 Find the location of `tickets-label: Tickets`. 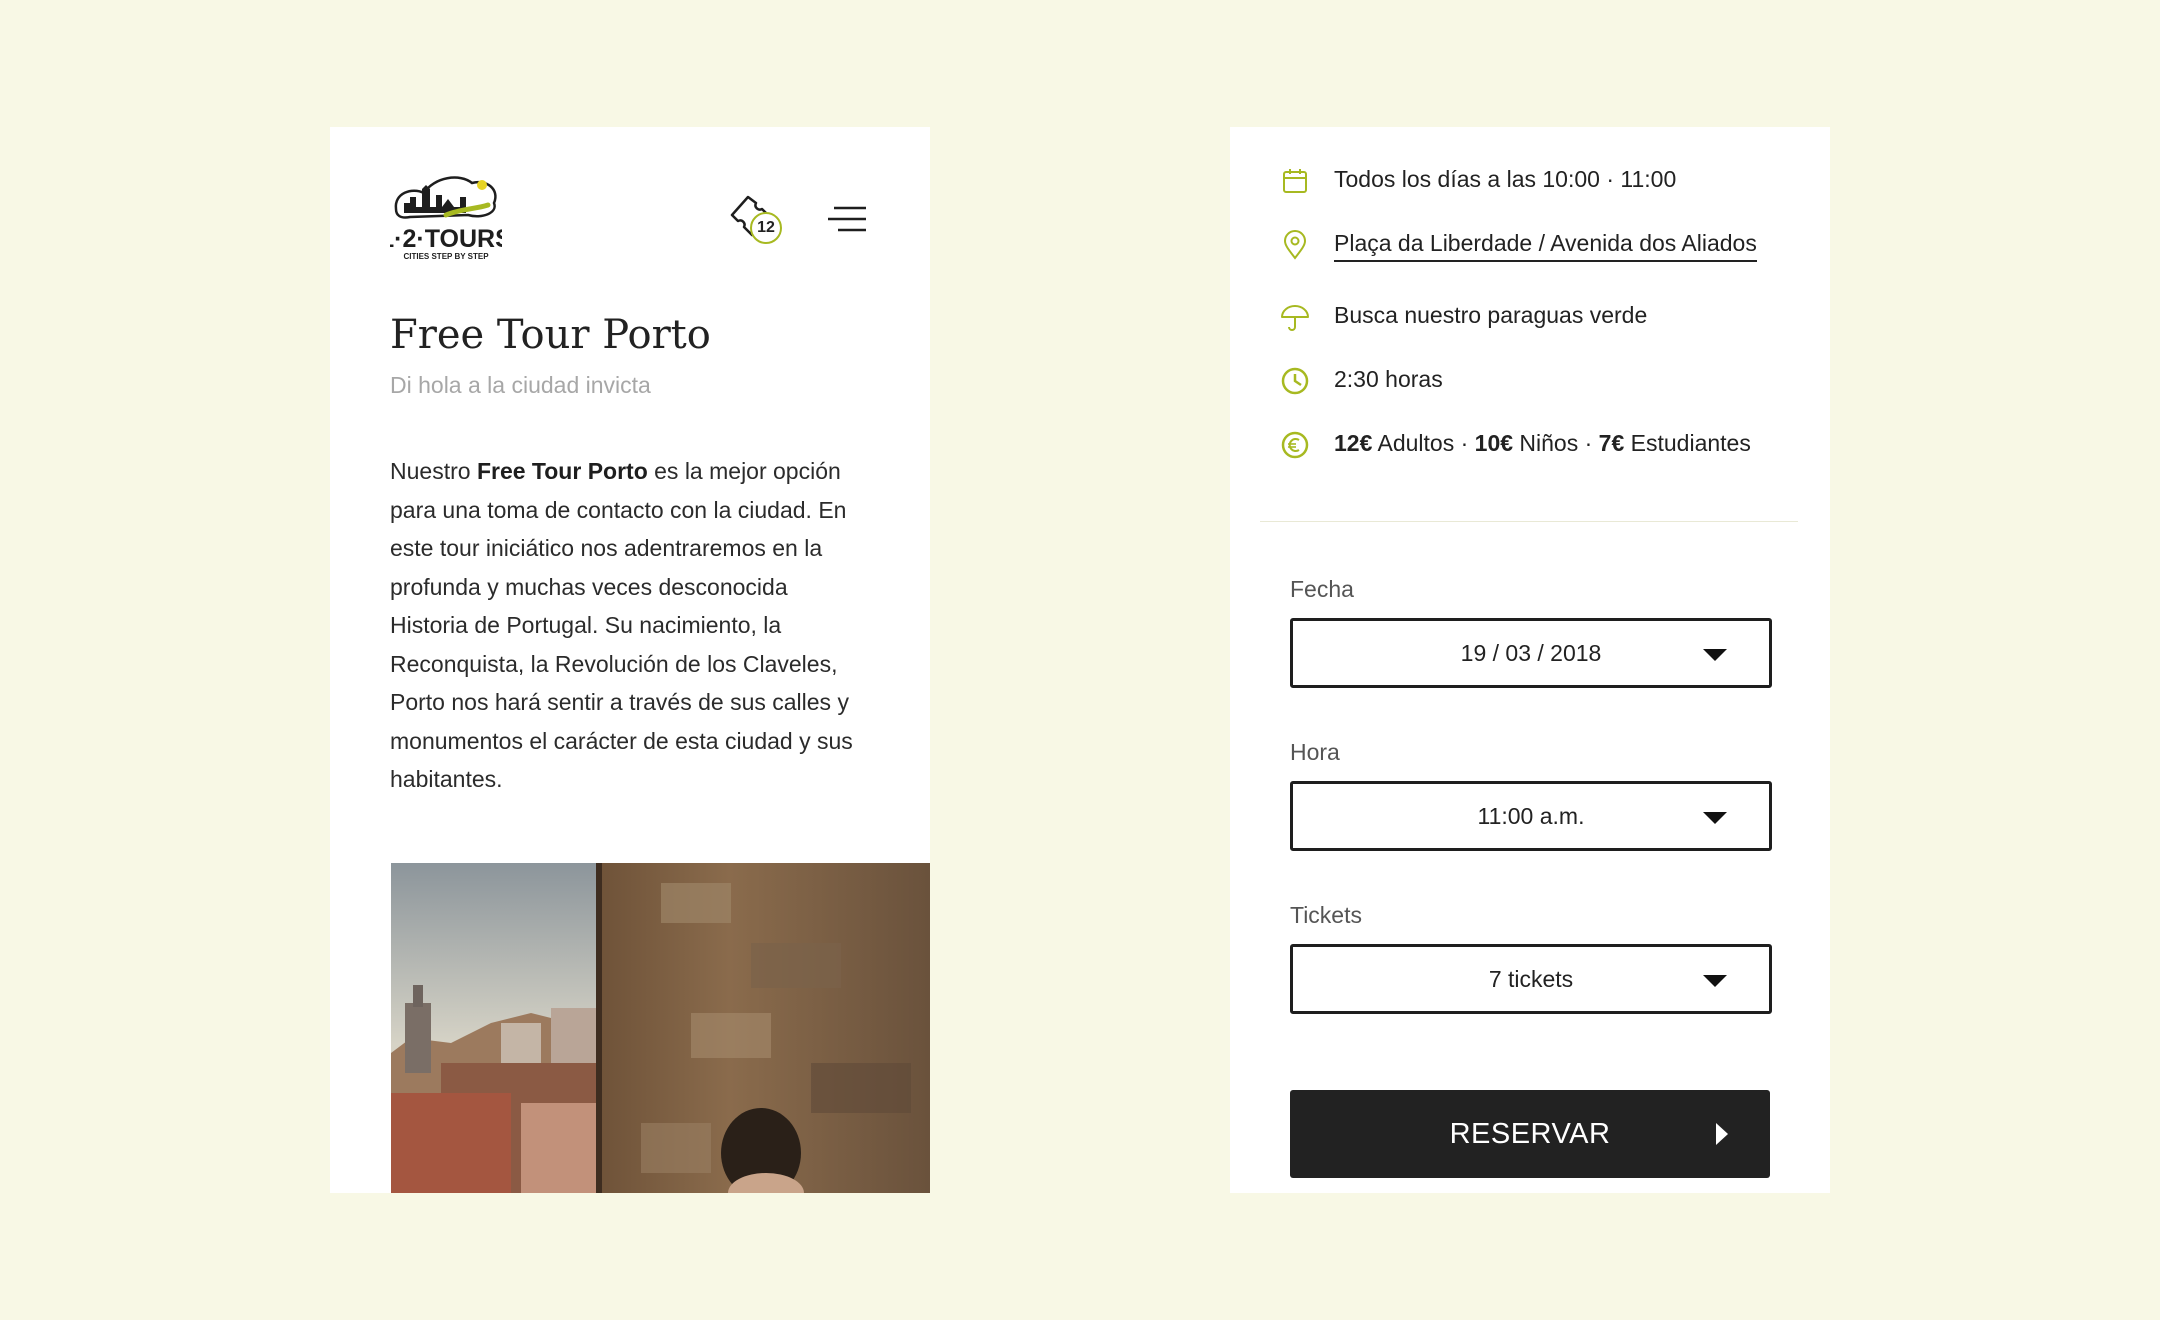

tickets-label: Tickets is located at coordinates (1326, 915).